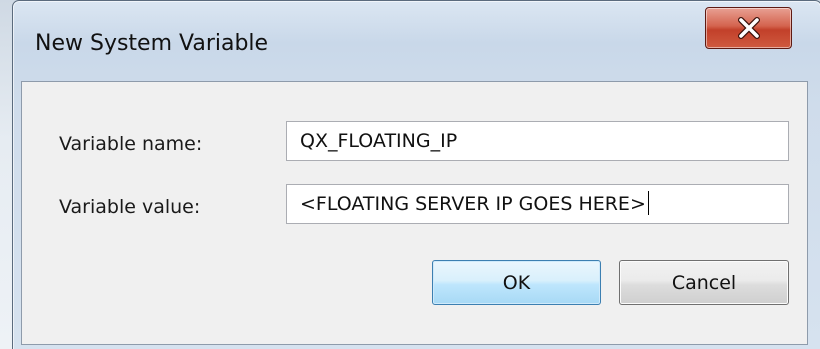 This screenshot has height=349, width=820. I want to click on variable-name-field: QX_FLOATING_IP, so click(537, 141).